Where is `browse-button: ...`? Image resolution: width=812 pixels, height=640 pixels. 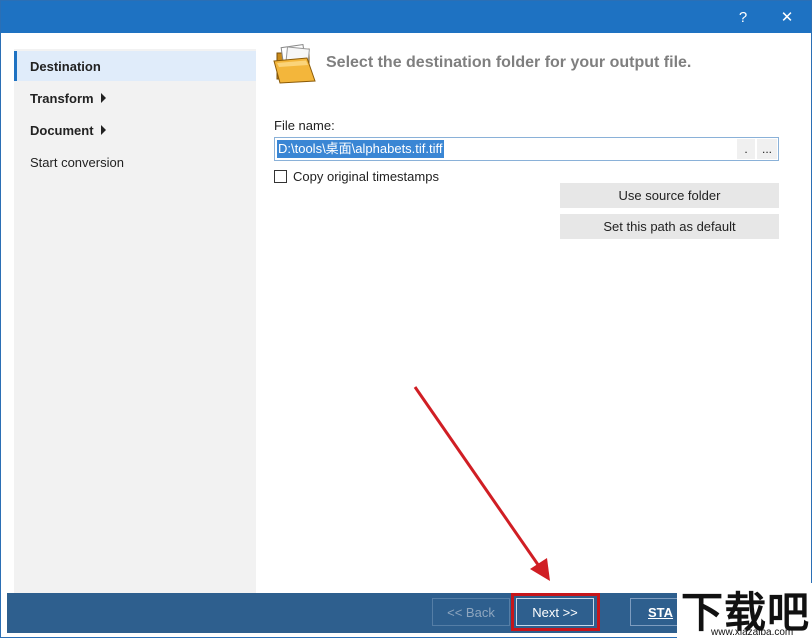
browse-button: ... is located at coordinates (767, 149).